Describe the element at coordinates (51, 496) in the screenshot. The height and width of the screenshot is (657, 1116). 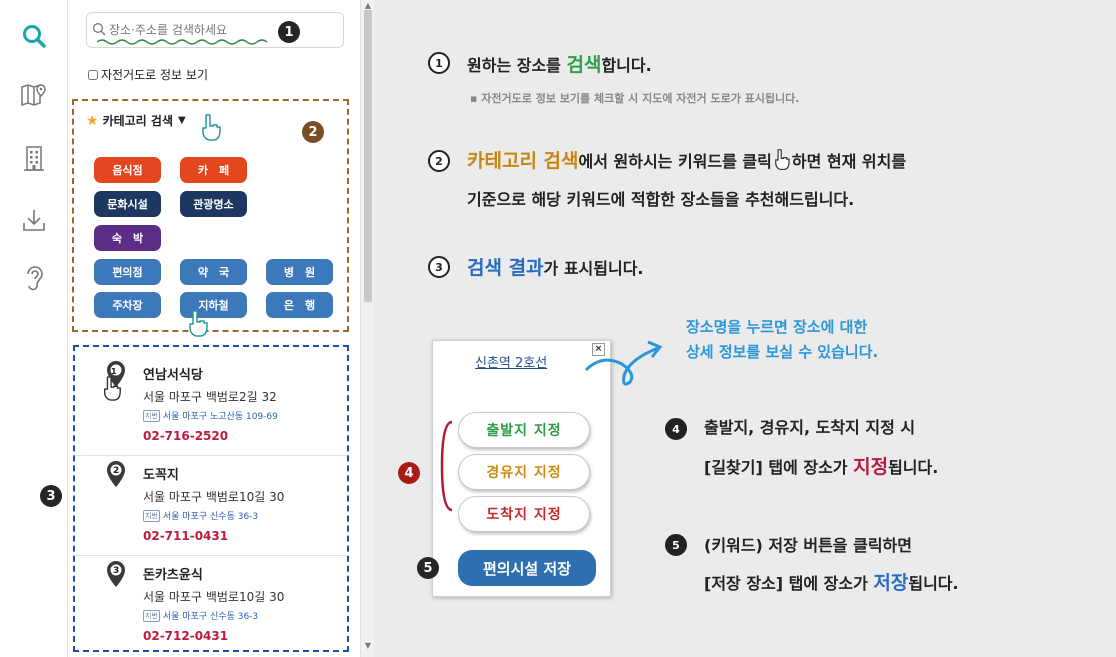
I see `step-badge-3: 3` at that location.